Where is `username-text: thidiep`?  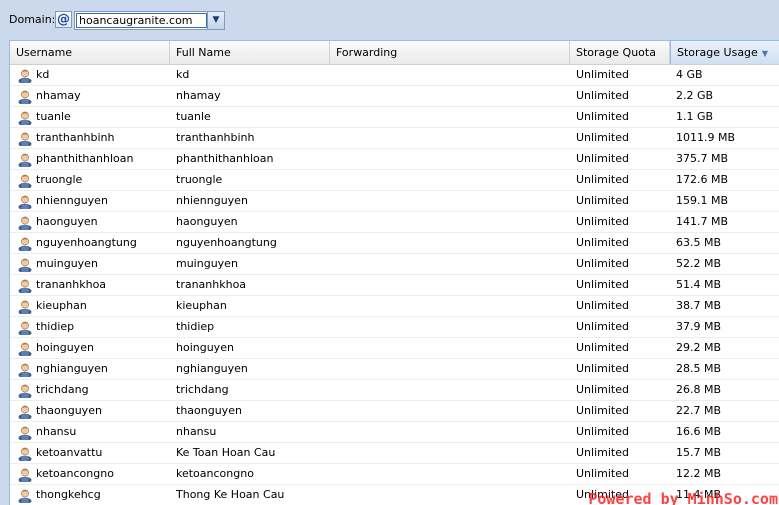 username-text: thidiep is located at coordinates (55, 326).